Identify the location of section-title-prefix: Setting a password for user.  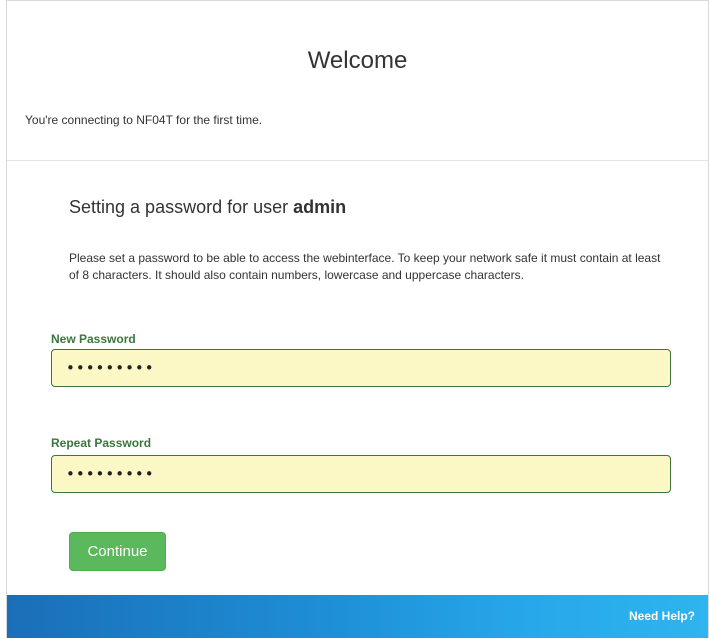
(181, 207).